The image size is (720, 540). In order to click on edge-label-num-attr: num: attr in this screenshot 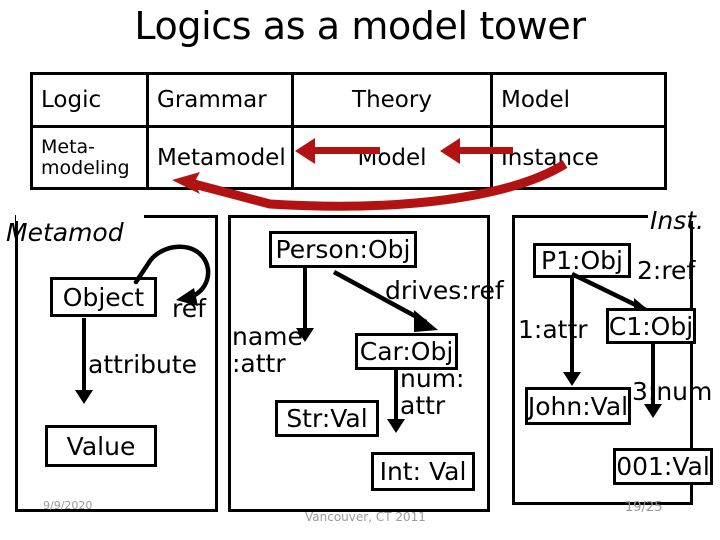, I will do `click(432, 392)`.